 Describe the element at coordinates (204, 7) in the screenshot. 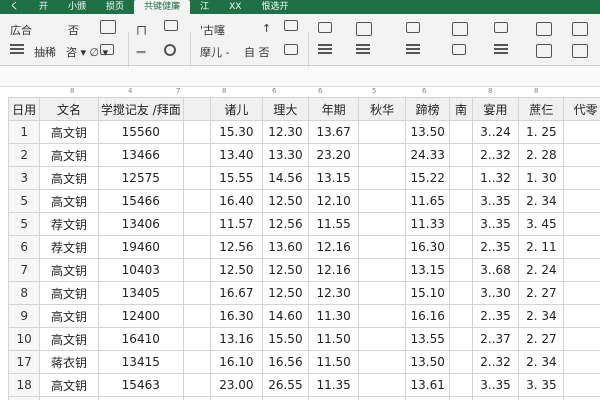

I see `tab-data: 江` at that location.